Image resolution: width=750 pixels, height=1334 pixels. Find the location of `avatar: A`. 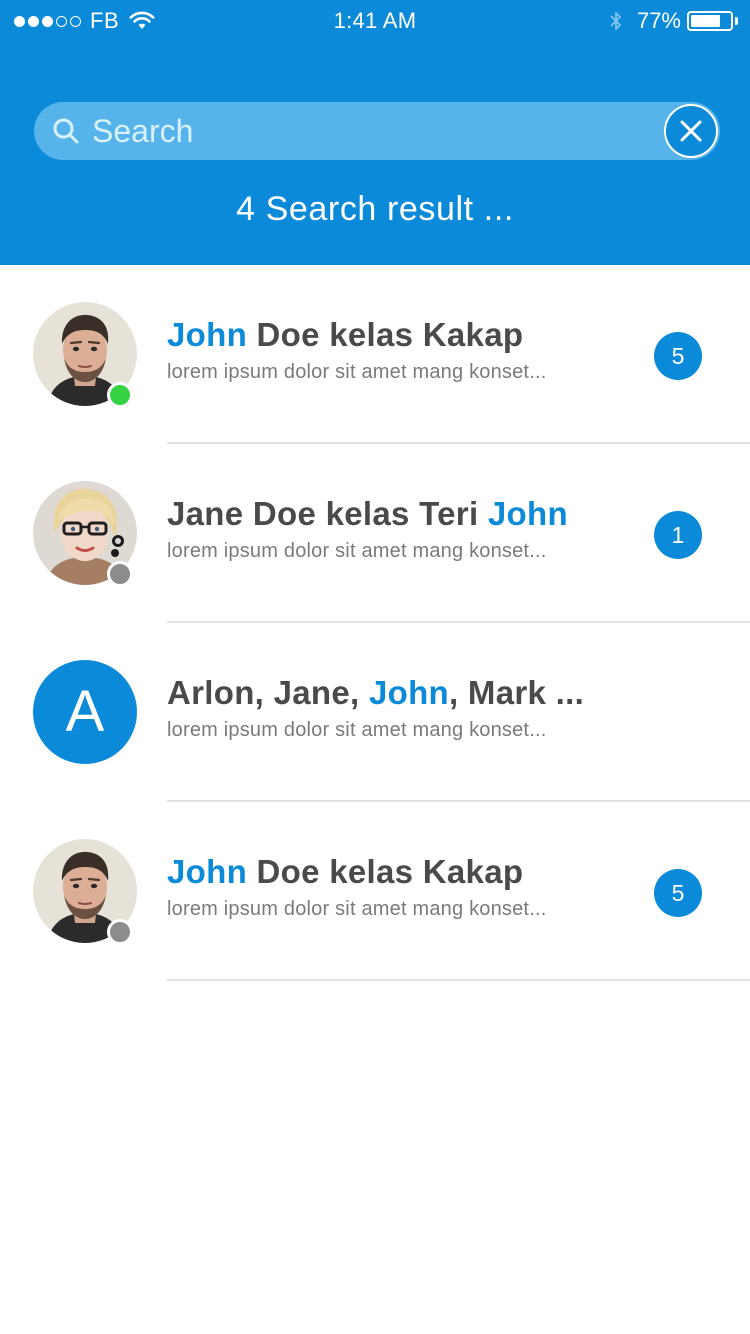

avatar: A is located at coordinates (85, 712).